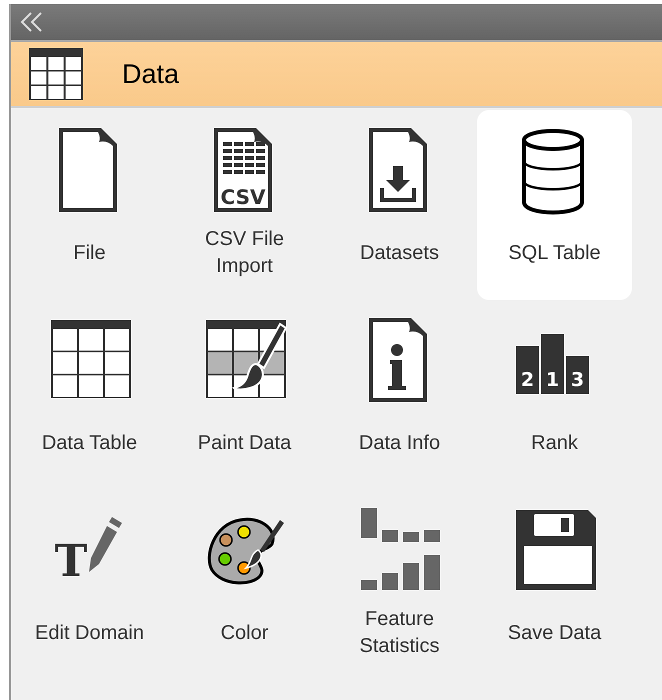  I want to click on widget-label: Save Data, so click(555, 633).